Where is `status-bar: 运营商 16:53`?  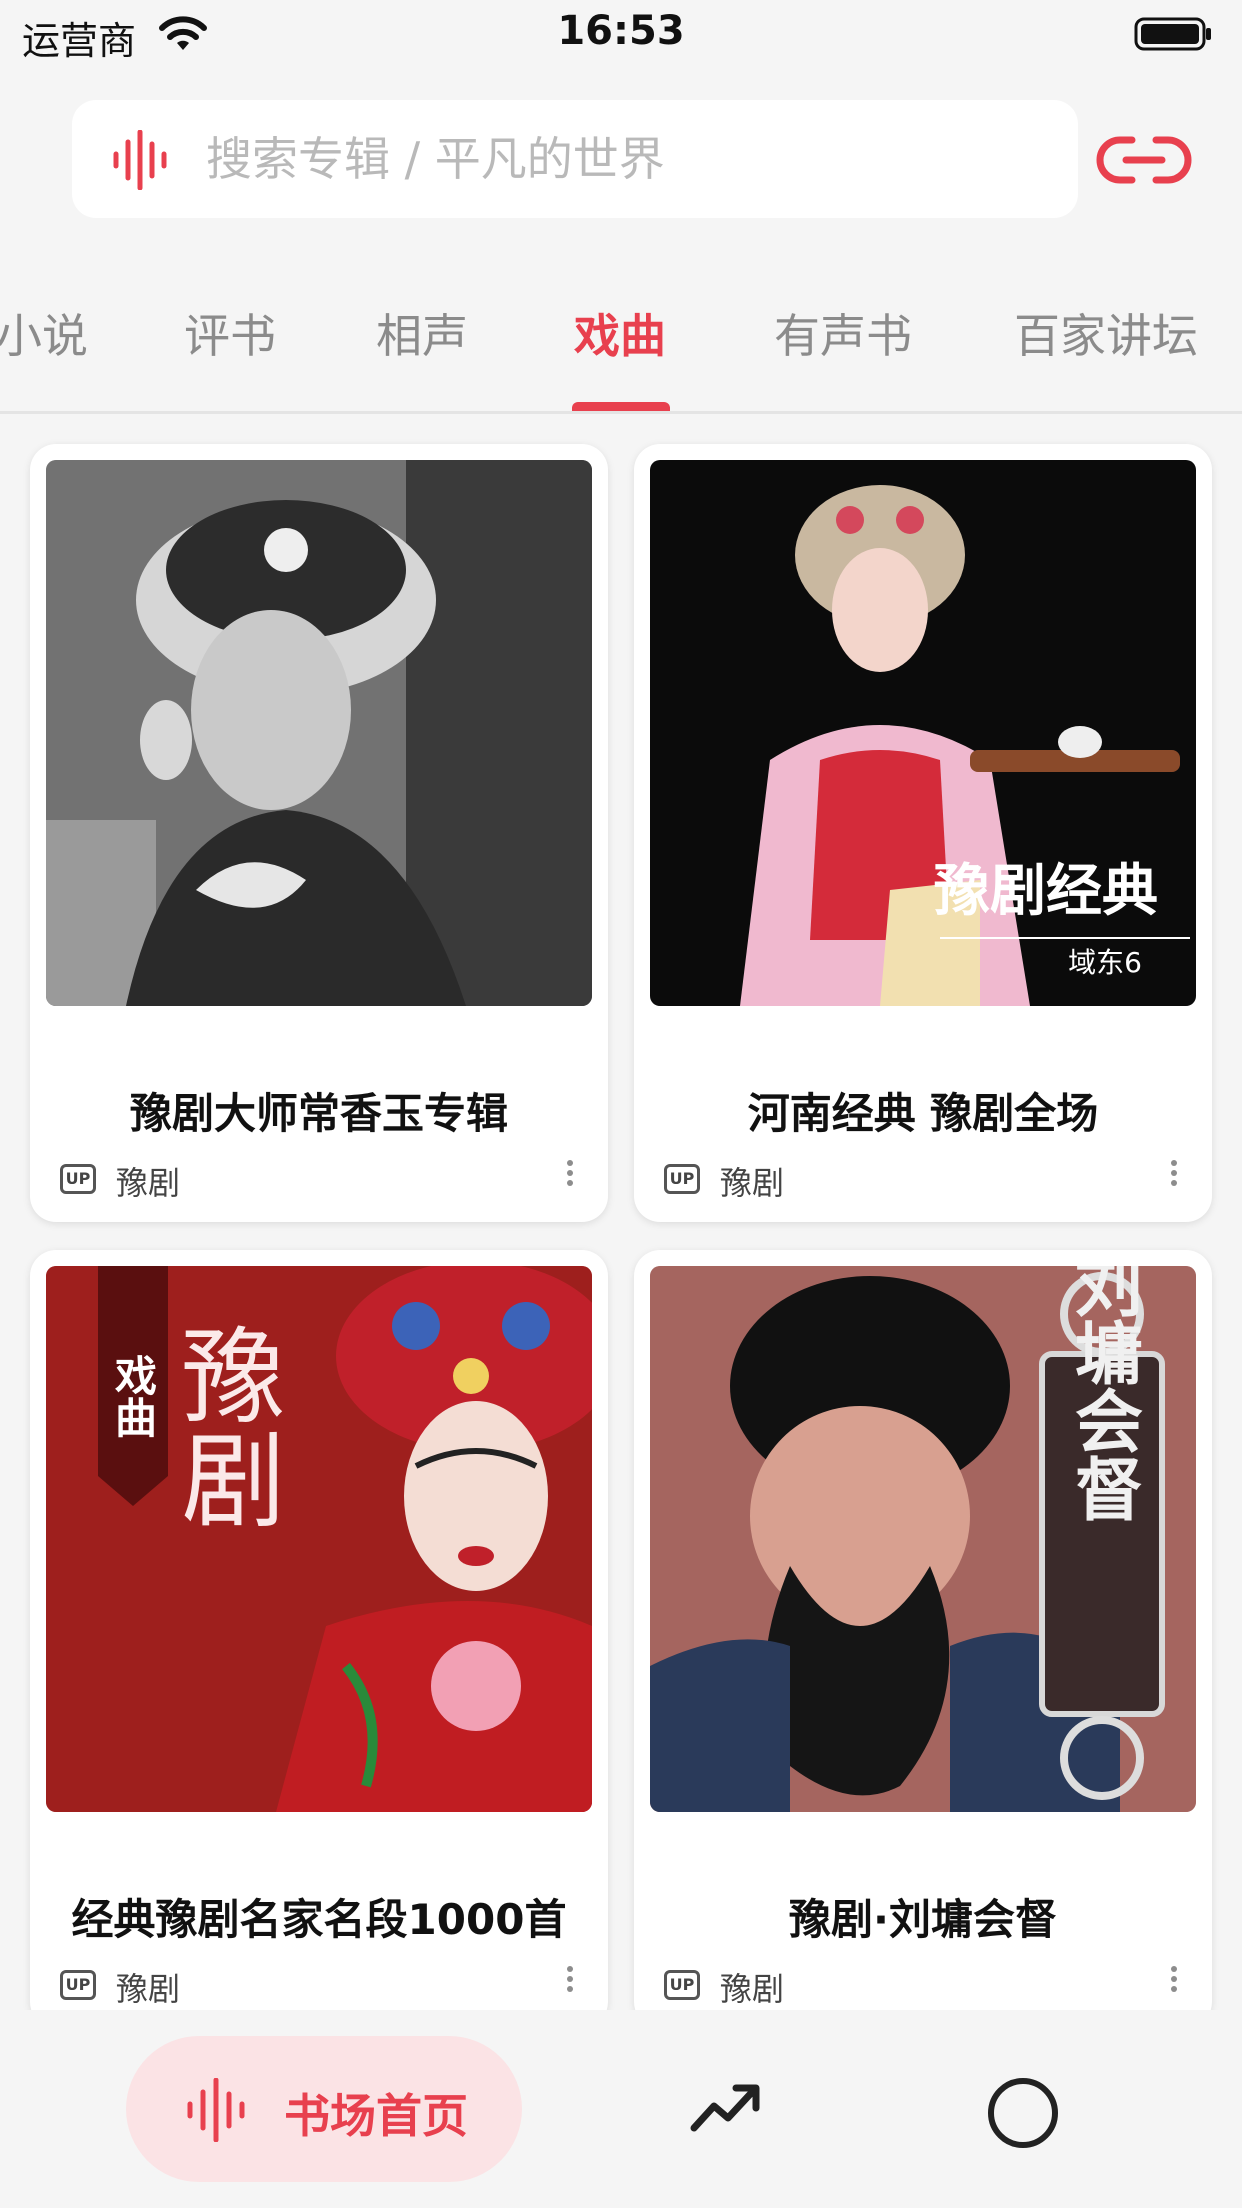 status-bar: 运营商 16:53 is located at coordinates (621, 36).